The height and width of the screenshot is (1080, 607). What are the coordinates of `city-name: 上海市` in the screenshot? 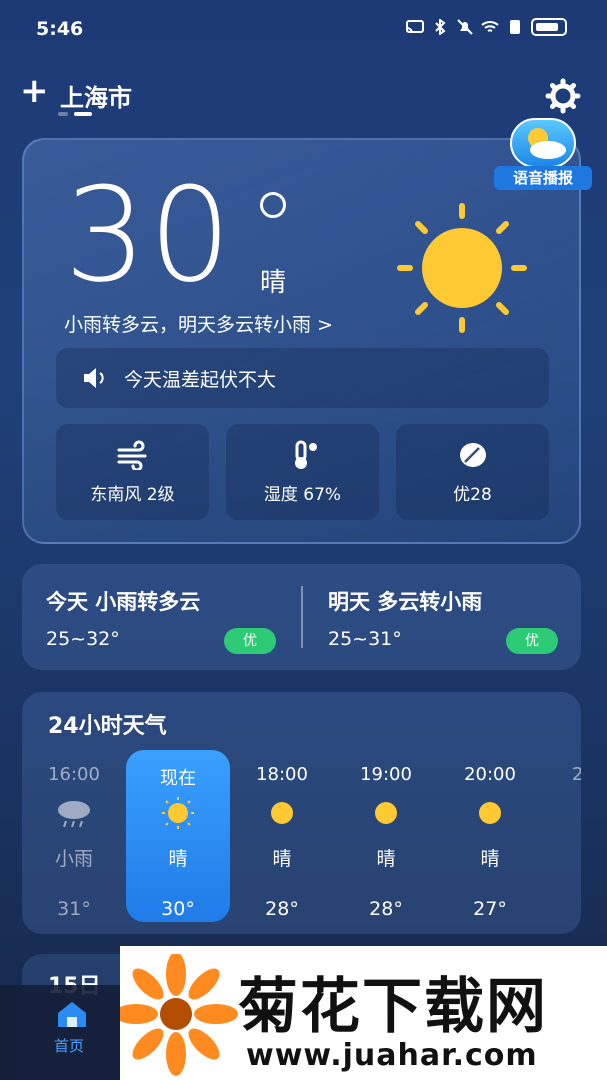 It's located at (96, 95).